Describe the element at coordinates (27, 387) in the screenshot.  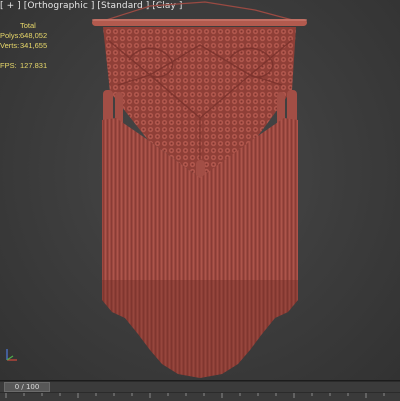
I see `time-slider-thumb: 0 / 100` at that location.